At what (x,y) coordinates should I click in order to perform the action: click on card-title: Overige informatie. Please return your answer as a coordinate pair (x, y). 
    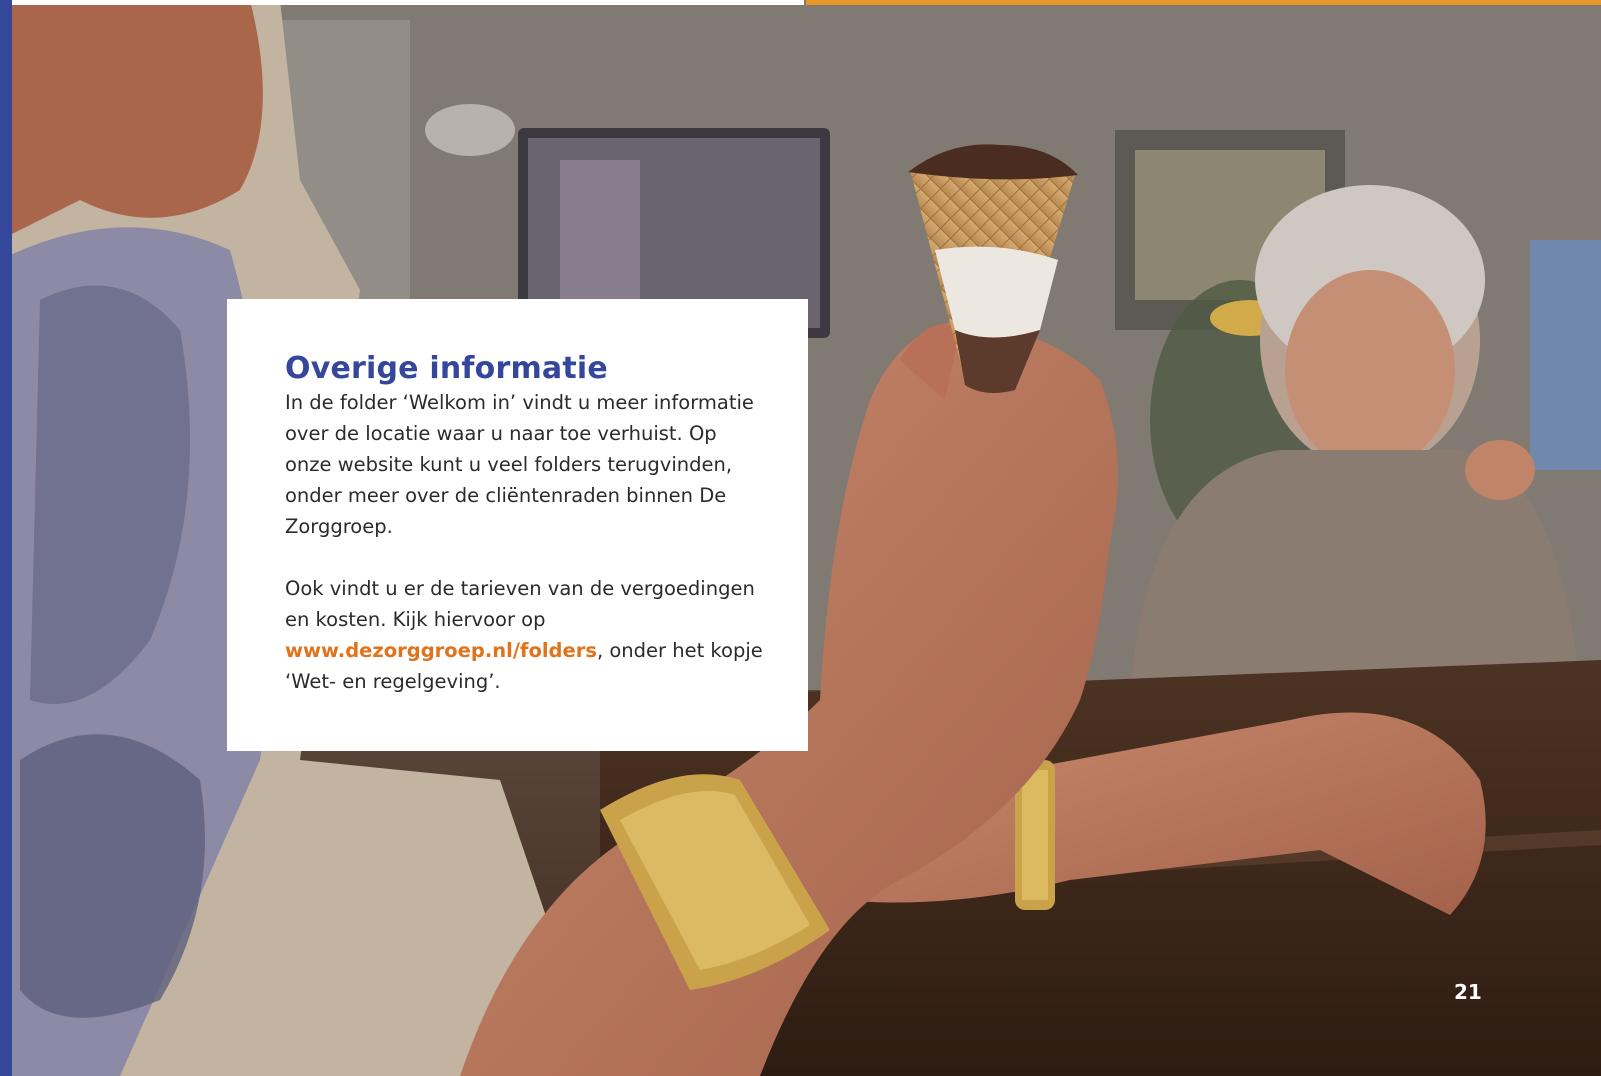
    Looking at the image, I should click on (446, 368).